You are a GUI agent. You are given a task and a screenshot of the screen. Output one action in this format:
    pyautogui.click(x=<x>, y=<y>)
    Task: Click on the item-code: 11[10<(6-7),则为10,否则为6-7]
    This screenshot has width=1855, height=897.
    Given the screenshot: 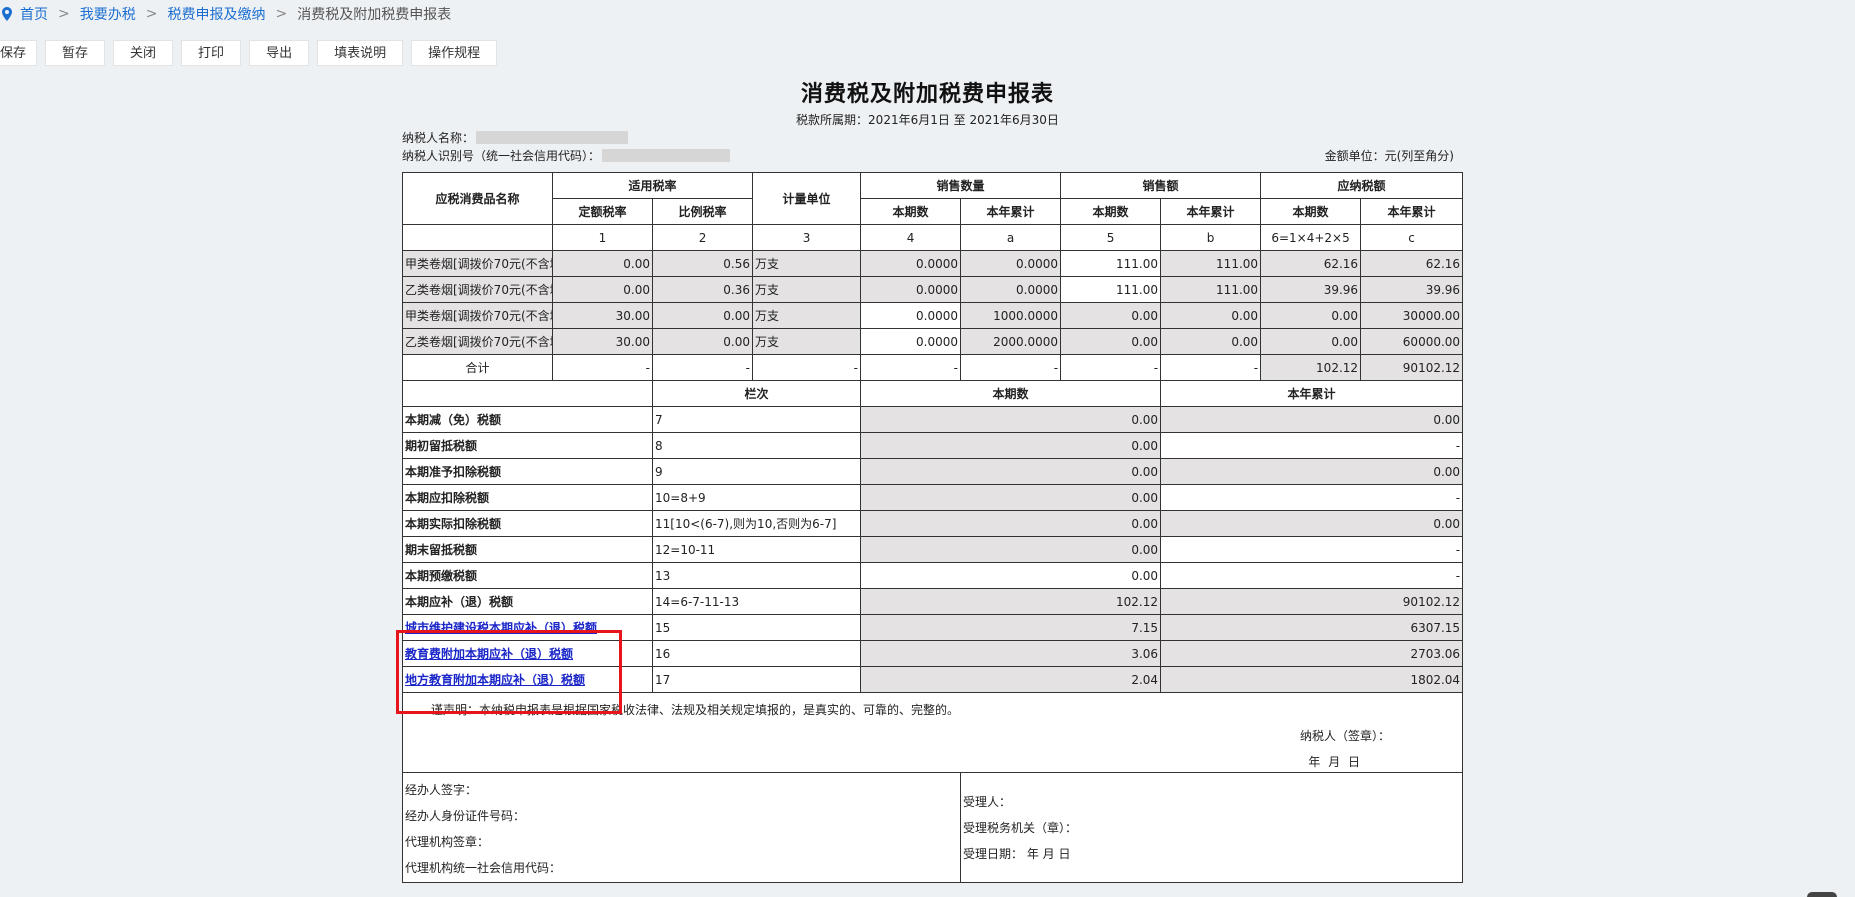 What is the action you would take?
    pyautogui.click(x=756, y=523)
    